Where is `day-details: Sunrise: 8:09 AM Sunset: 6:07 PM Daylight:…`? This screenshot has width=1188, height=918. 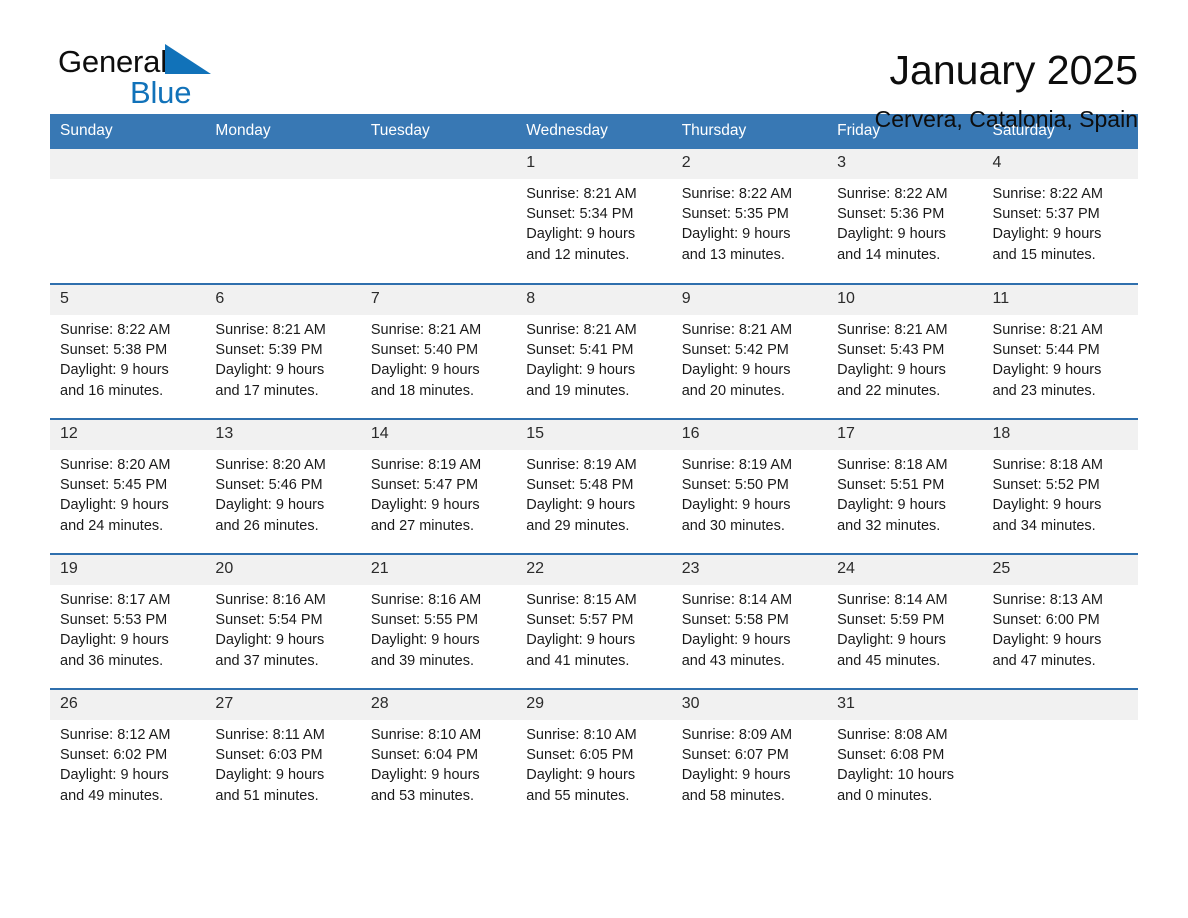 day-details: Sunrise: 8:09 AM Sunset: 6:07 PM Daylight:… is located at coordinates (749, 763).